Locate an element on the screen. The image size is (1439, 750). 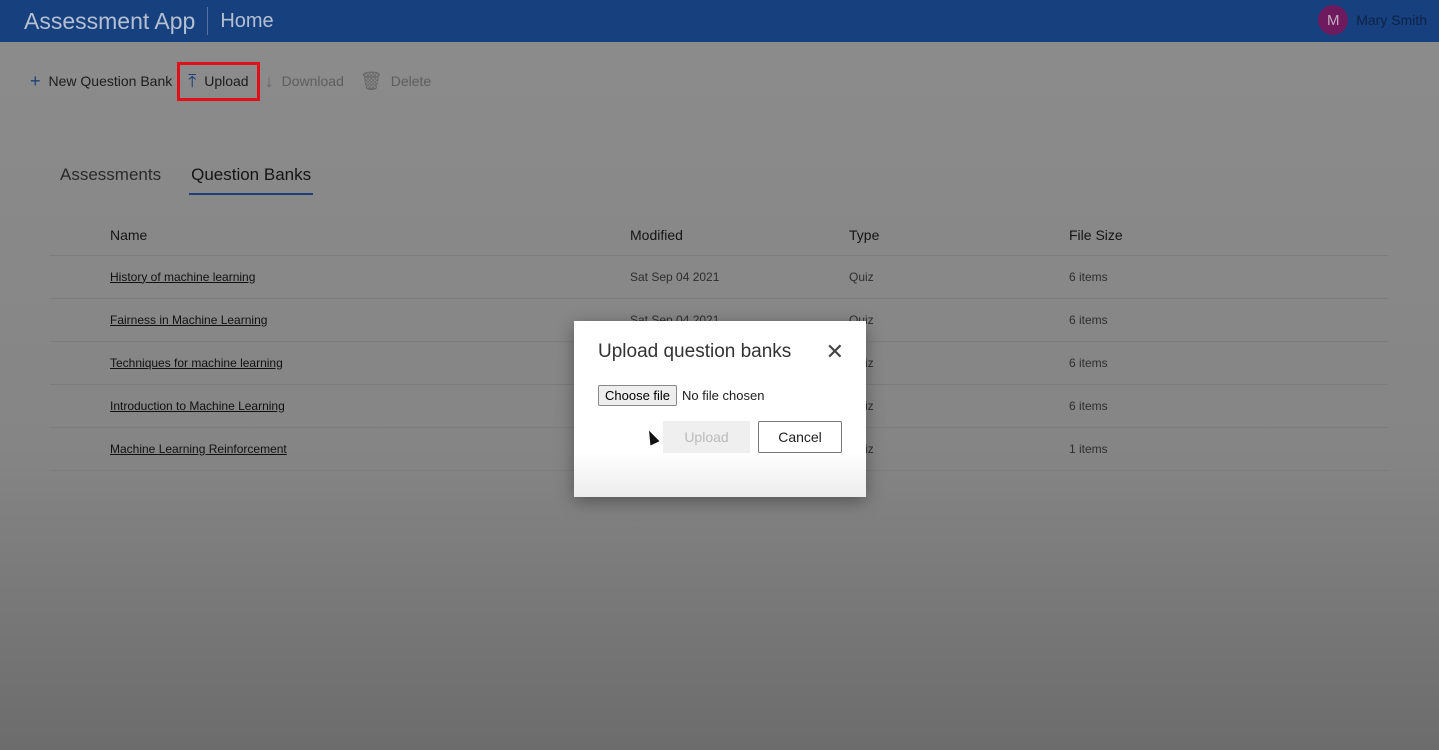
close-icon: ✕ is located at coordinates (835, 352).